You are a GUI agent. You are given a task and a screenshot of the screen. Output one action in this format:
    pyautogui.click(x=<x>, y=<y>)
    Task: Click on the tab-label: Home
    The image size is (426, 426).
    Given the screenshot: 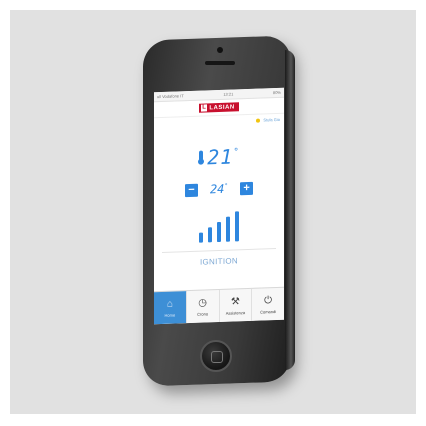 What is the action you would take?
    pyautogui.click(x=170, y=315)
    